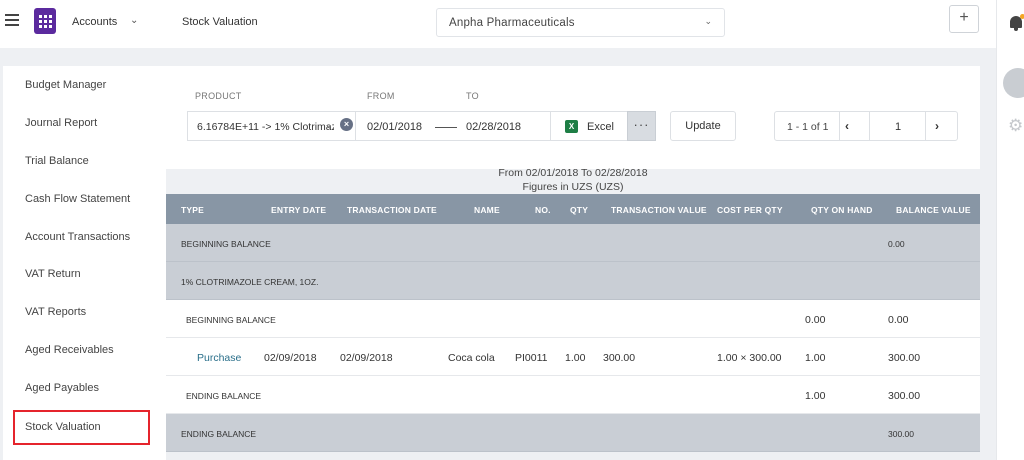  What do you see at coordinates (659, 210) in the screenshot?
I see `col-transaction-value: TRANSACTION VALUE` at bounding box center [659, 210].